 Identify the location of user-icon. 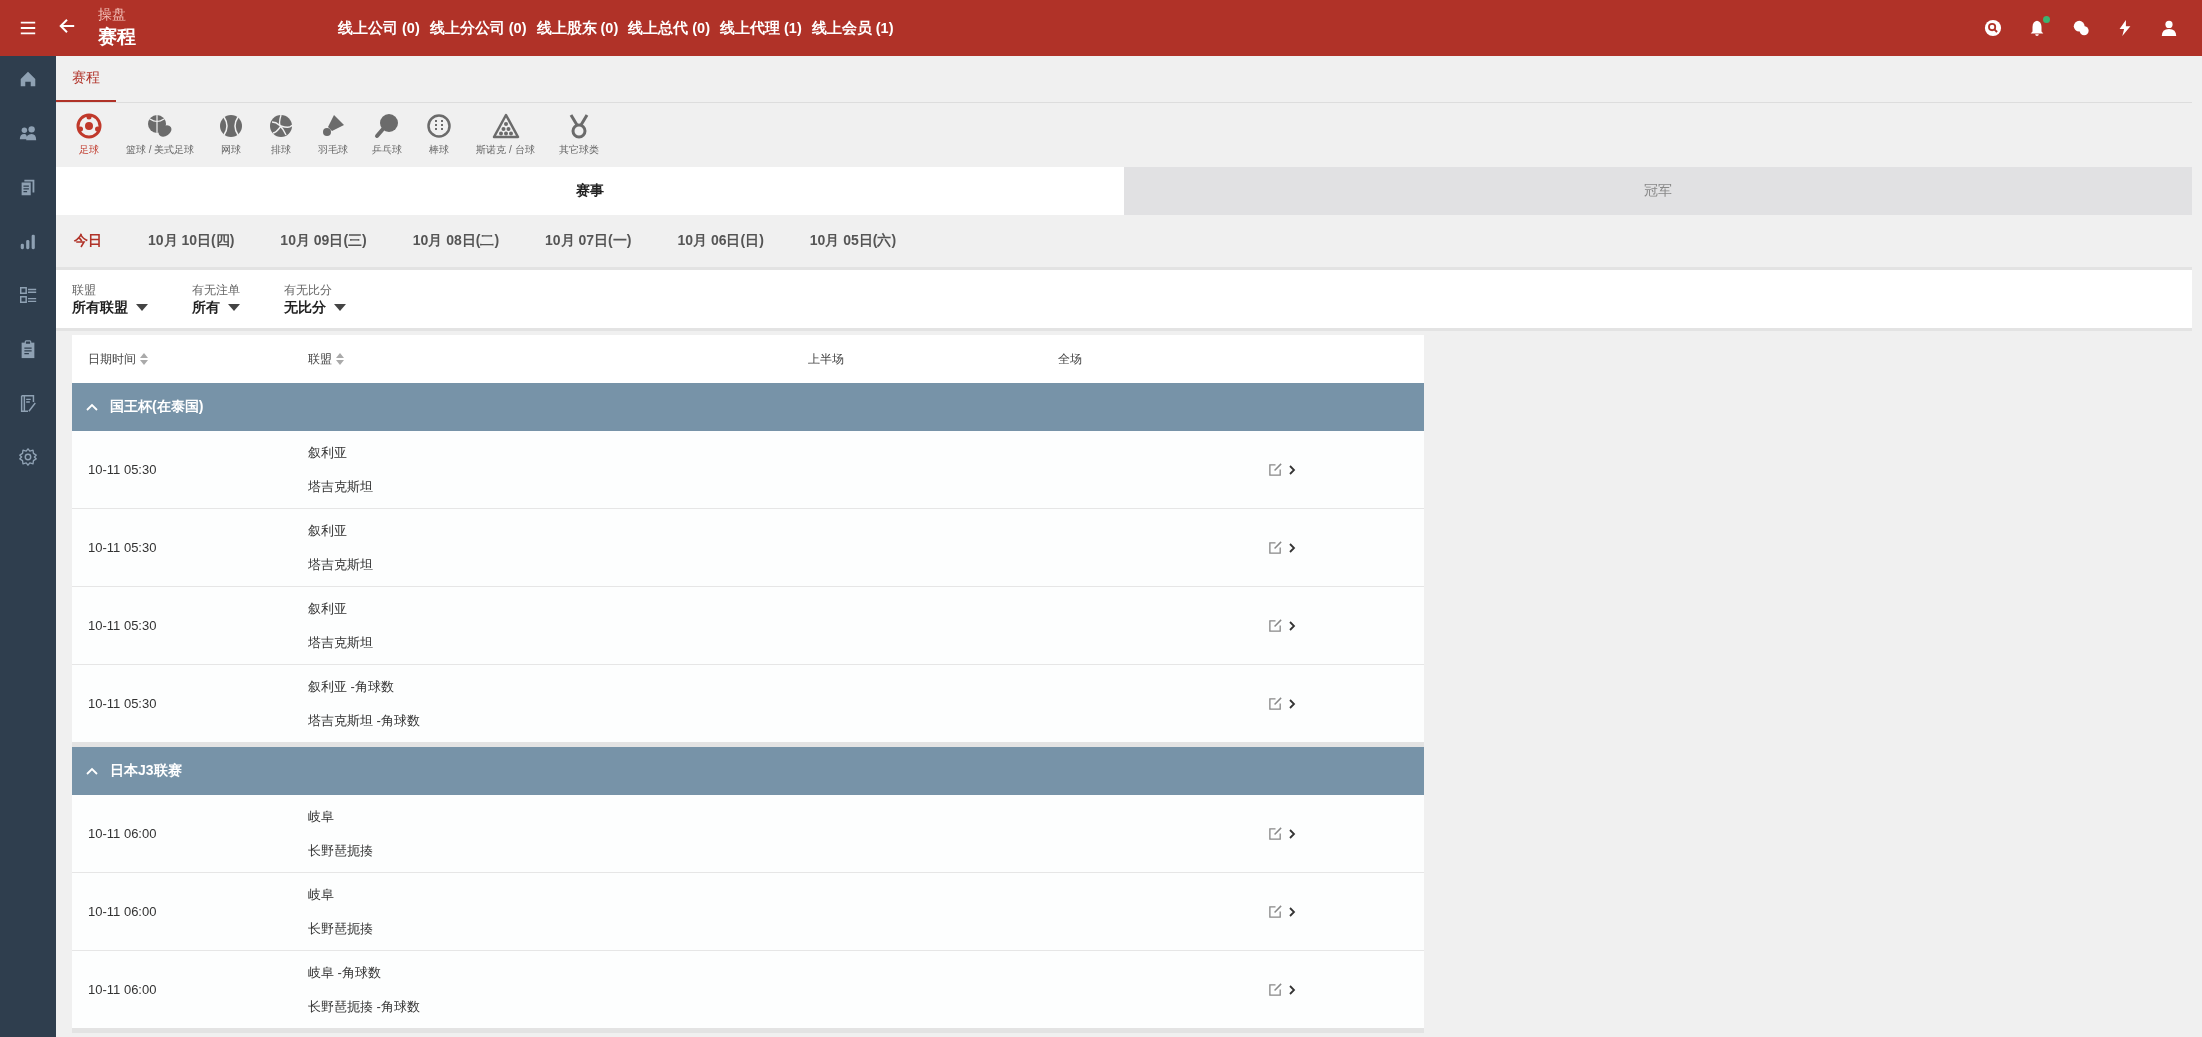
(2169, 28).